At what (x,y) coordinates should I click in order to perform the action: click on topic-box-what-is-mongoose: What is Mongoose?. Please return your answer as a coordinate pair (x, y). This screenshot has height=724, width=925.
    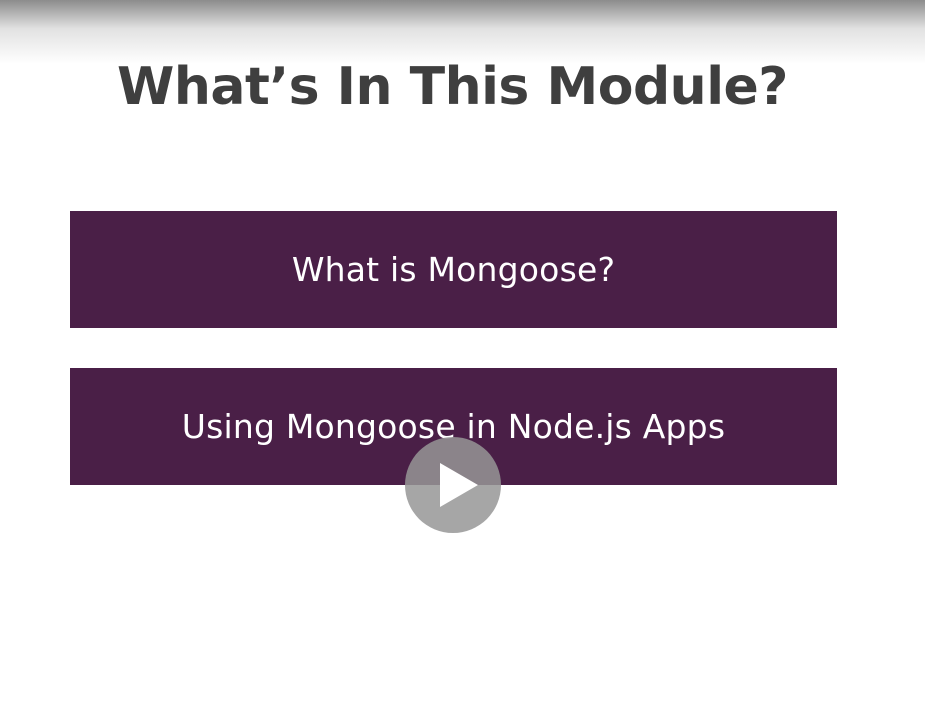
    Looking at the image, I should click on (453, 269).